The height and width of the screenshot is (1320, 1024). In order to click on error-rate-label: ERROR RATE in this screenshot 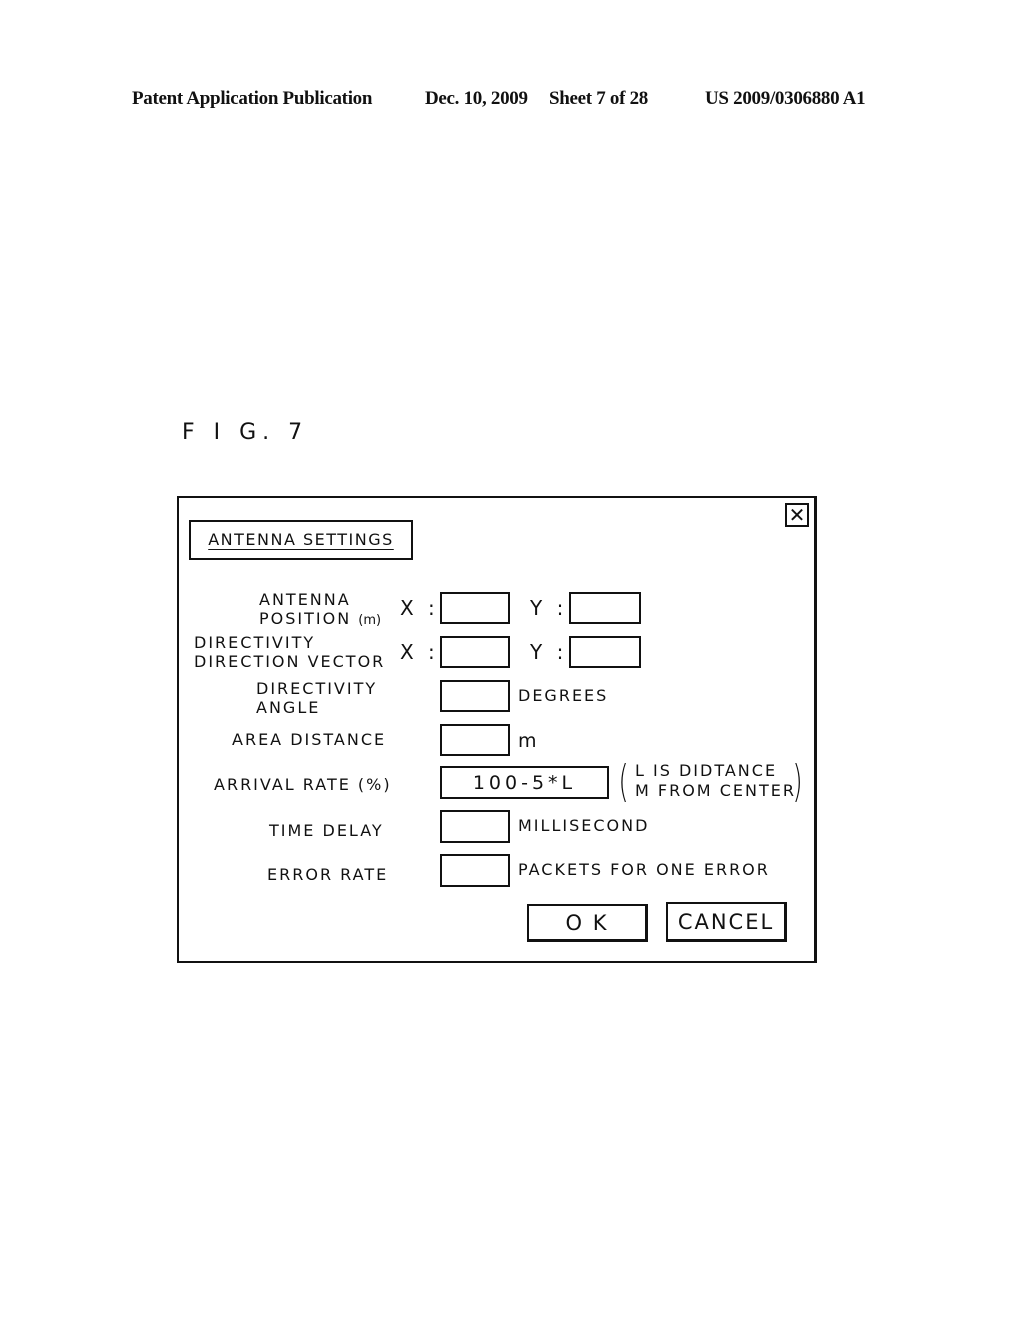, I will do `click(328, 874)`.